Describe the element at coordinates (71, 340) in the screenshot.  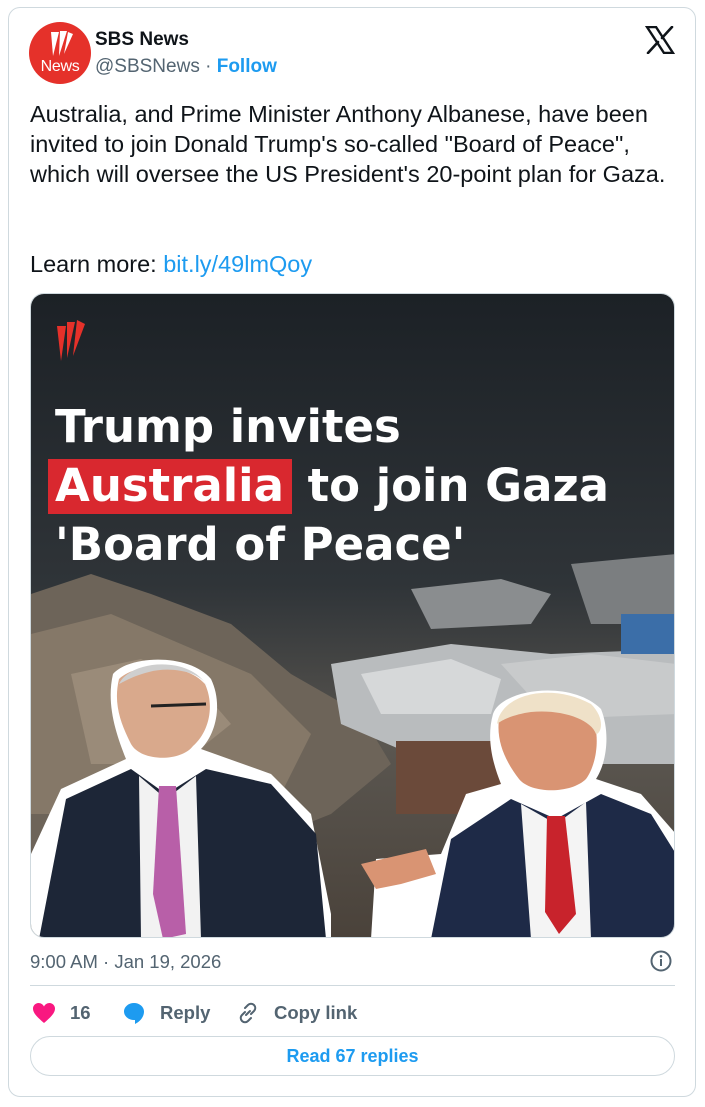
I see `sbs-logo-icon` at that location.